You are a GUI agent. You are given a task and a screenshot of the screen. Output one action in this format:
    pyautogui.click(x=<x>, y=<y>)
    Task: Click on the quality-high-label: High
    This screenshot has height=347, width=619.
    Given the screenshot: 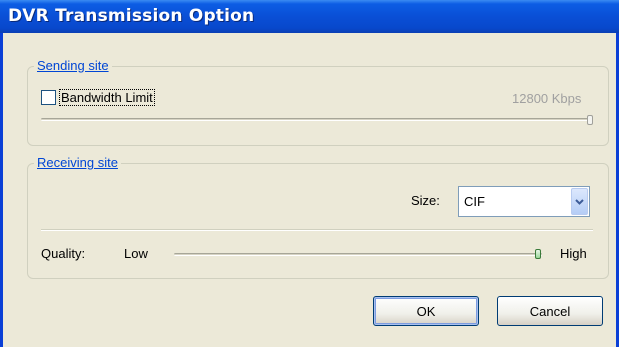 What is the action you would take?
    pyautogui.click(x=573, y=253)
    